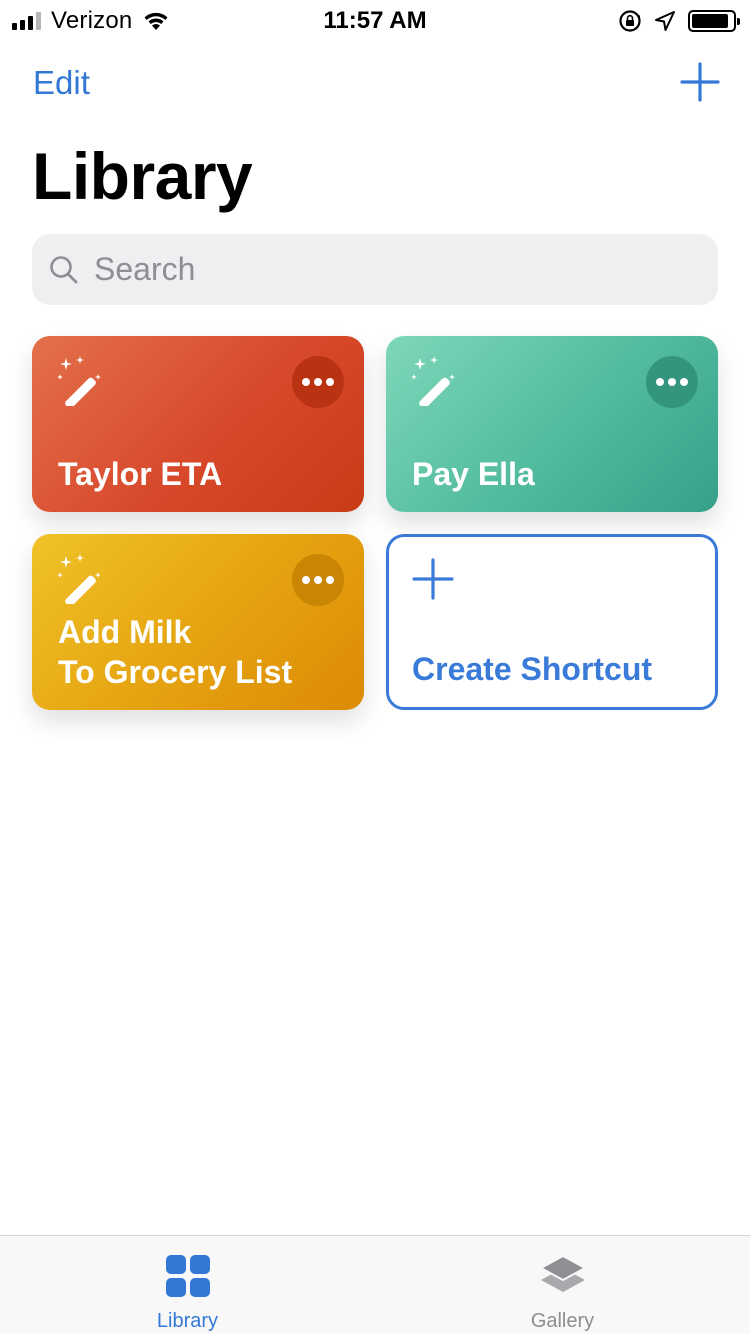 This screenshot has height=1335, width=750. I want to click on tab-gallery: Gallery, so click(562, 1285).